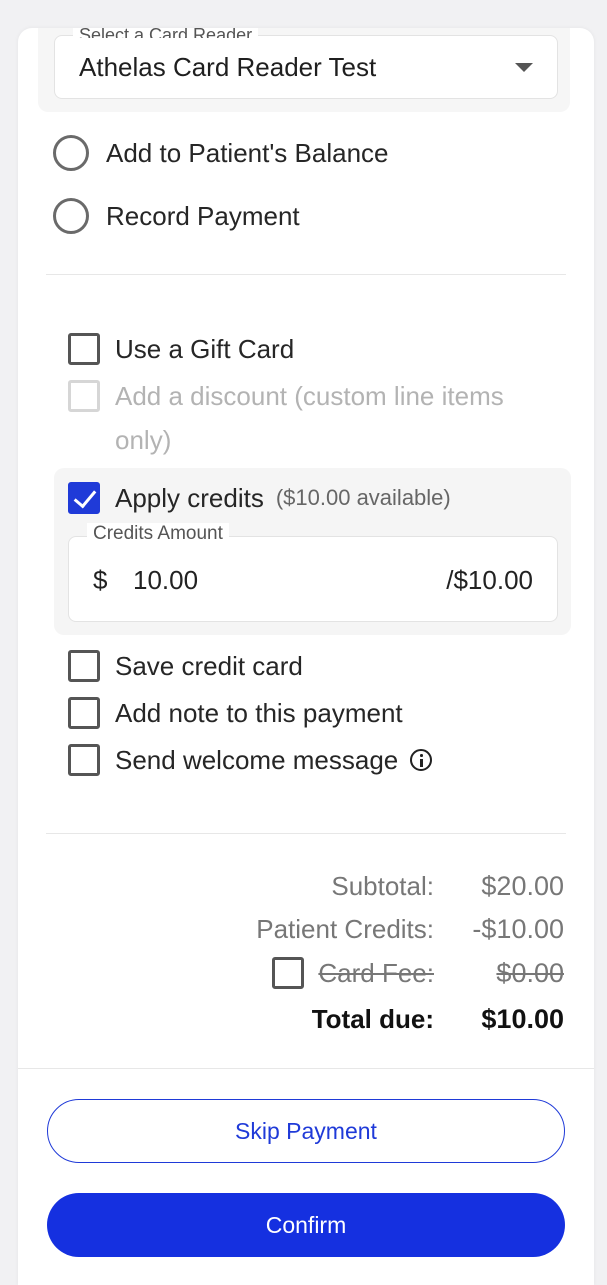  Describe the element at coordinates (382, 885) in the screenshot. I see `subtotal-label: Subtotal:` at that location.